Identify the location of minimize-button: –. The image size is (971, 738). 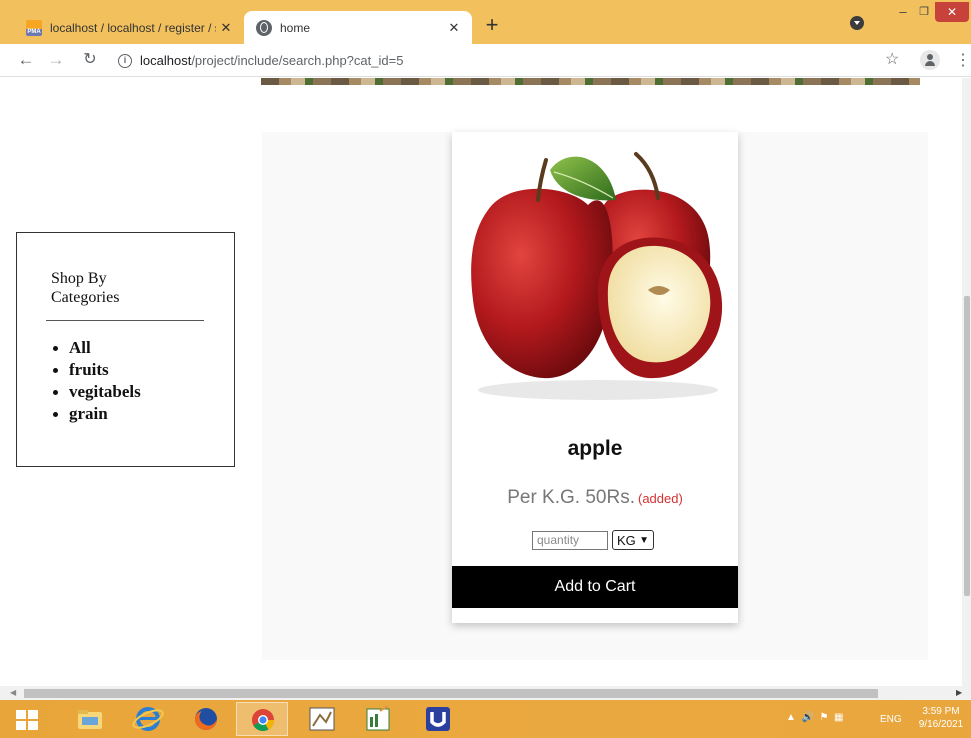
(903, 12).